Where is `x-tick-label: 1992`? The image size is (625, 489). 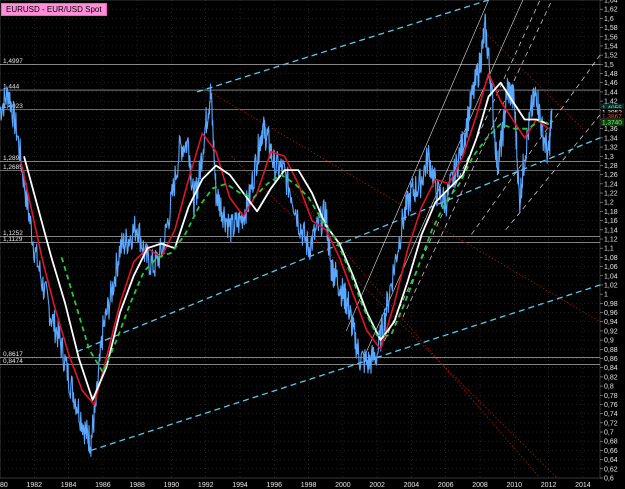 x-tick-label: 1992 is located at coordinates (206, 485).